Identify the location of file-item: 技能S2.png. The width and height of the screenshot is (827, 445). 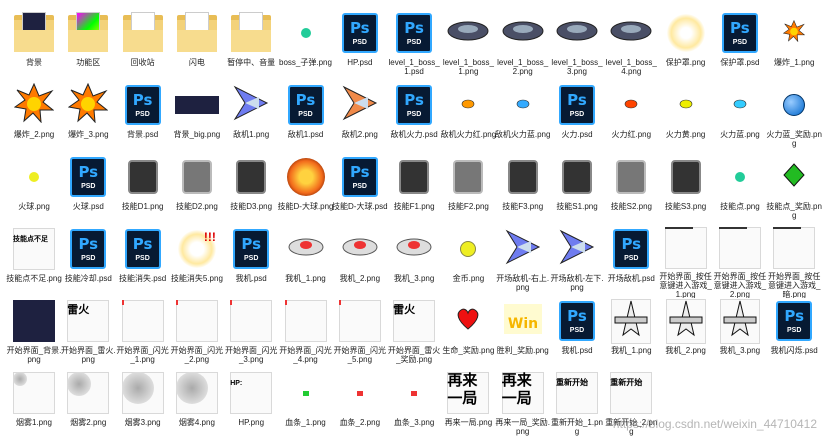
(631, 188).